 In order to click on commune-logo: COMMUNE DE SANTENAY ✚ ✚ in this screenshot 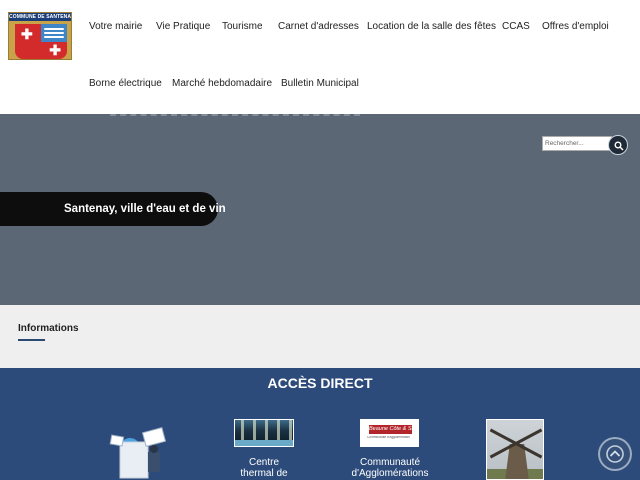, I will do `click(40, 36)`.